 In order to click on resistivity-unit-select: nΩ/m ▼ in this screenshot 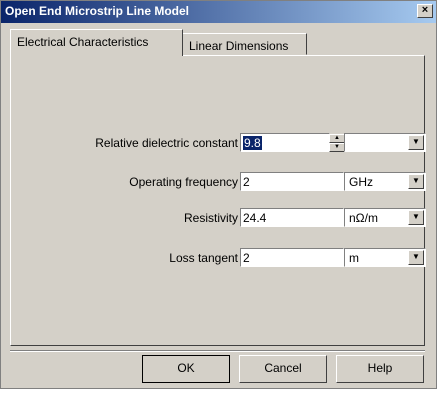, I will do `click(385, 217)`.